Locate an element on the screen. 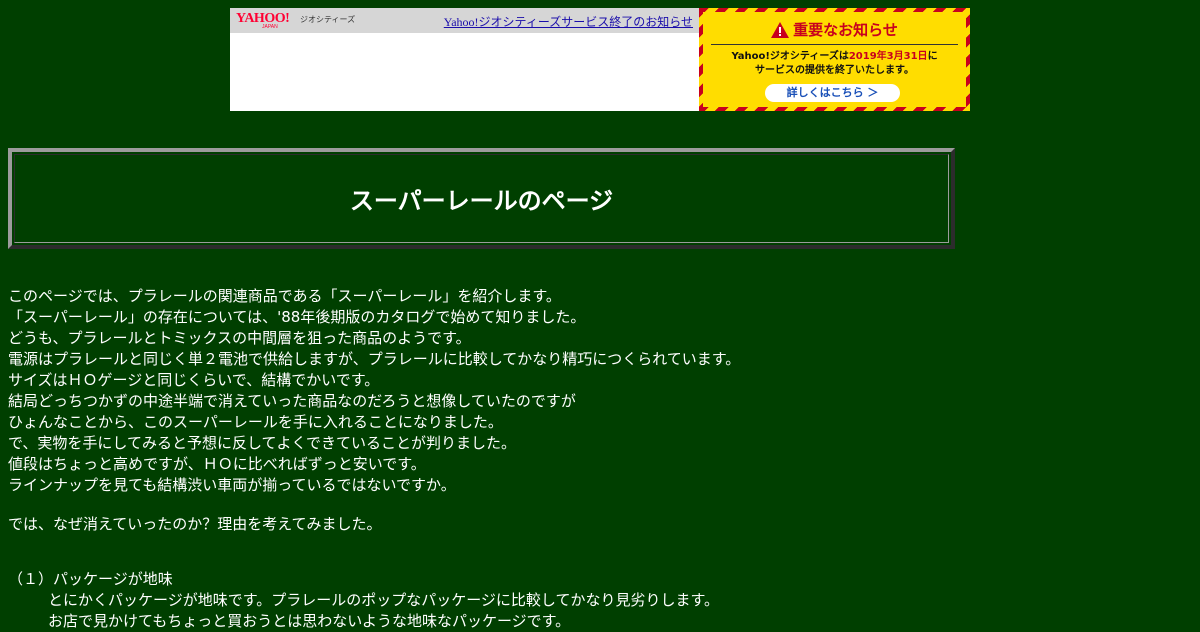  geocities-logo-text: ジオシティーズ is located at coordinates (328, 19).